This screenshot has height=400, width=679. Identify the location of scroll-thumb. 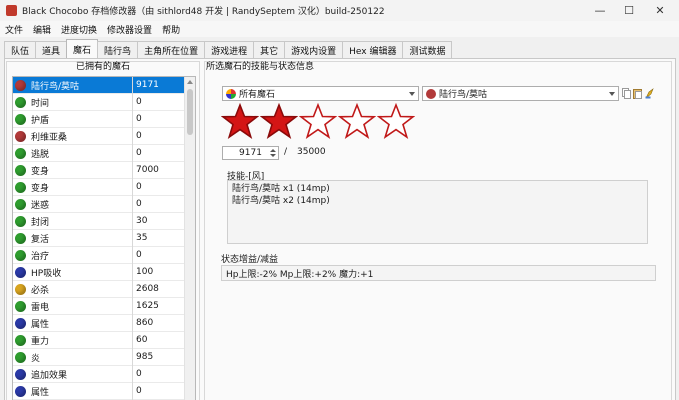
(190, 112).